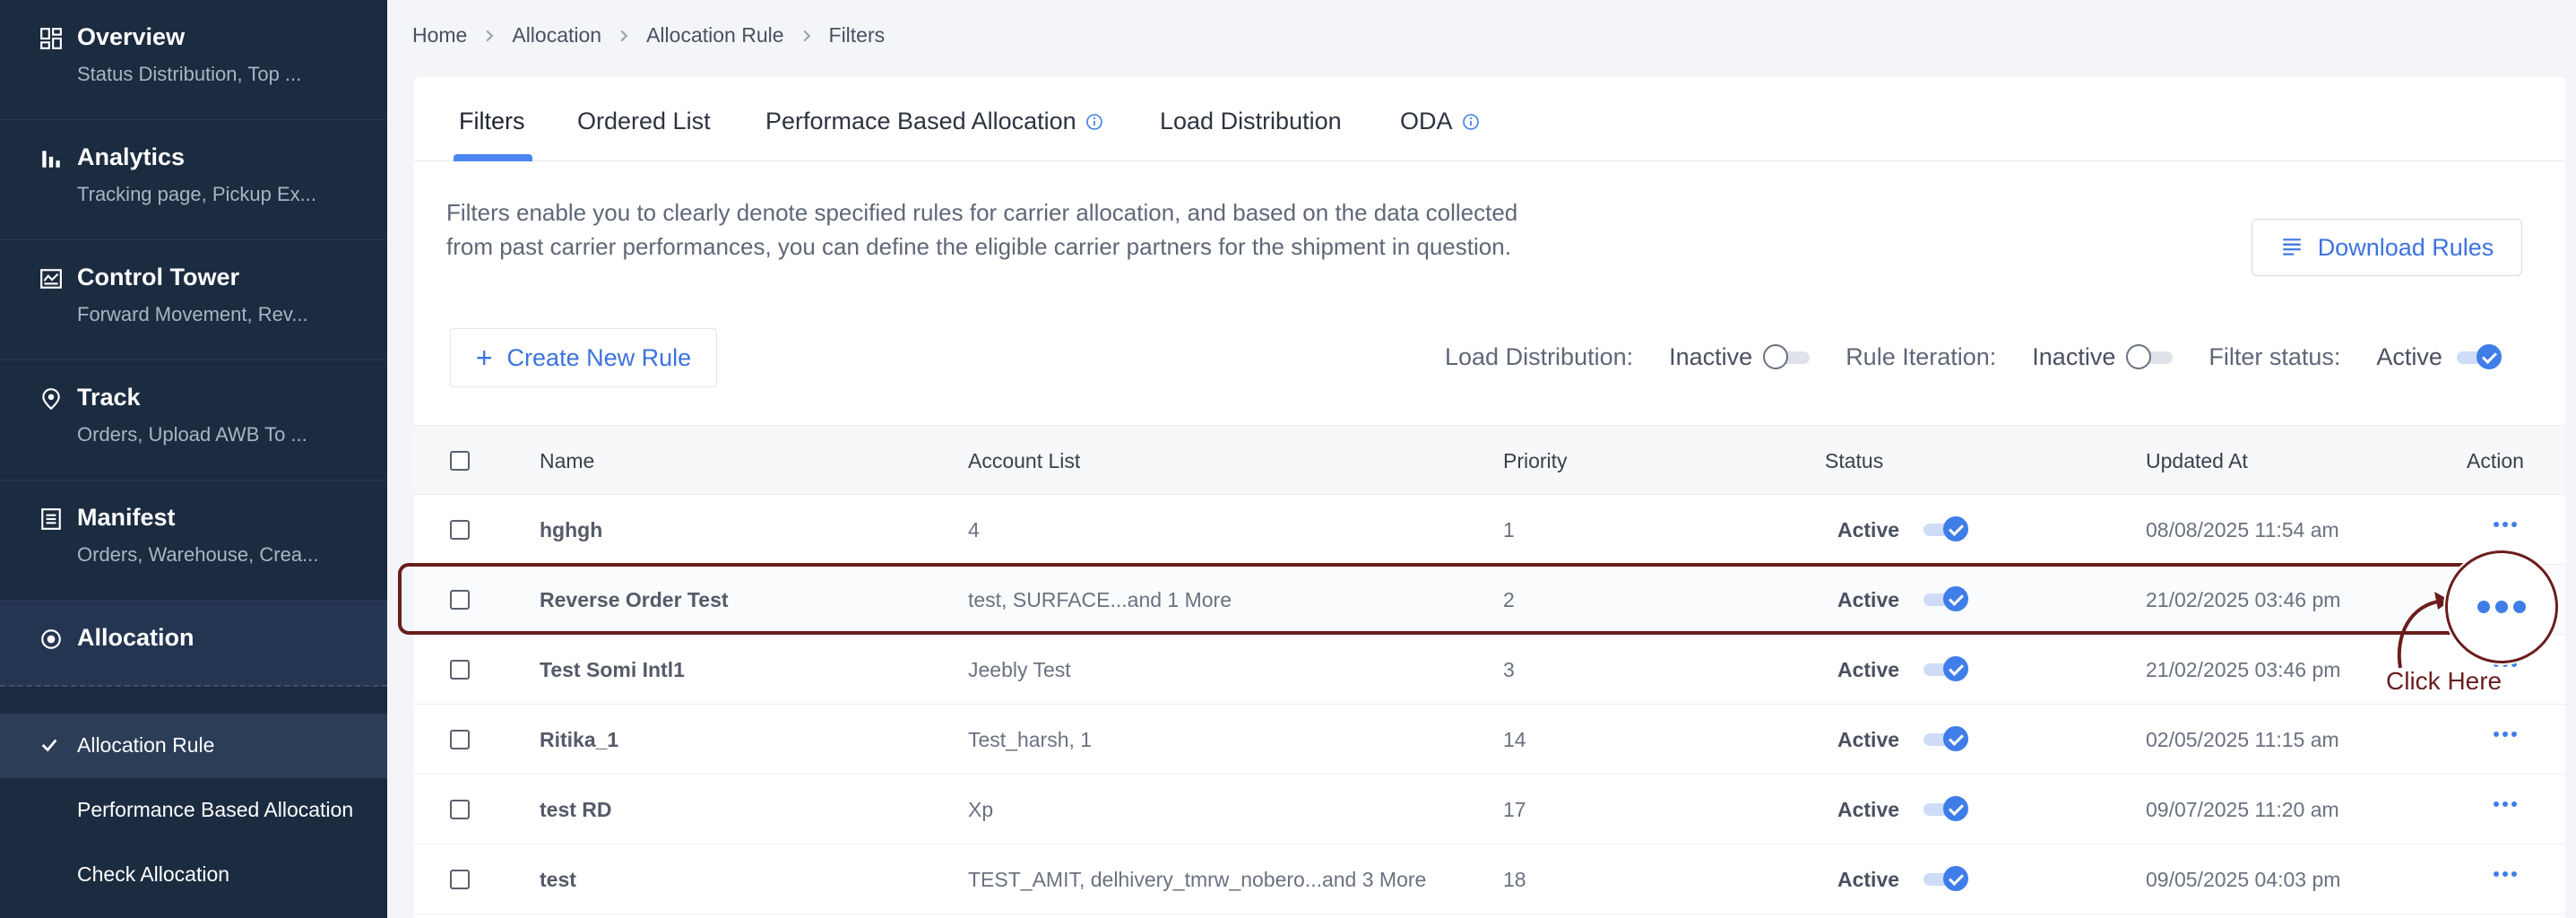  I want to click on tab-label: Ordered List, so click(644, 121).